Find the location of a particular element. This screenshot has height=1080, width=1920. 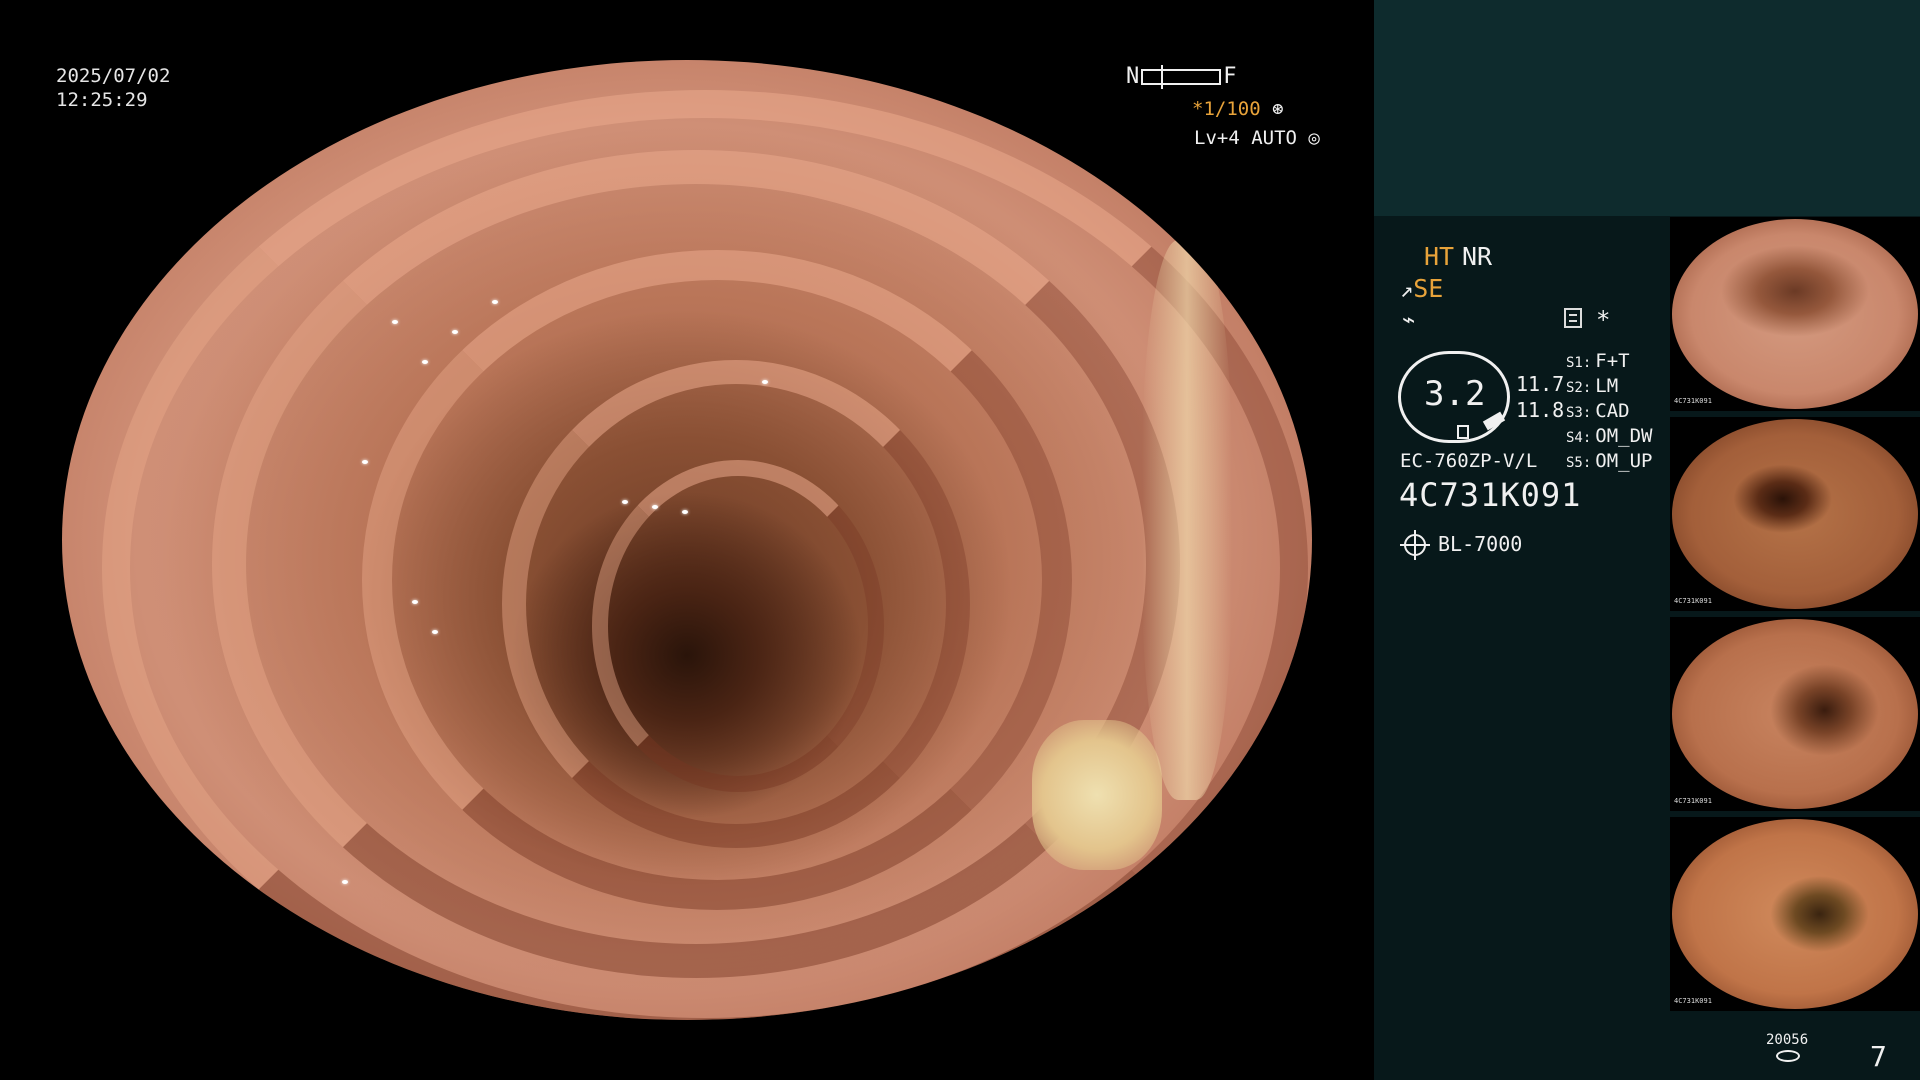

lightning-icon: ⌁ is located at coordinates (1409, 320).